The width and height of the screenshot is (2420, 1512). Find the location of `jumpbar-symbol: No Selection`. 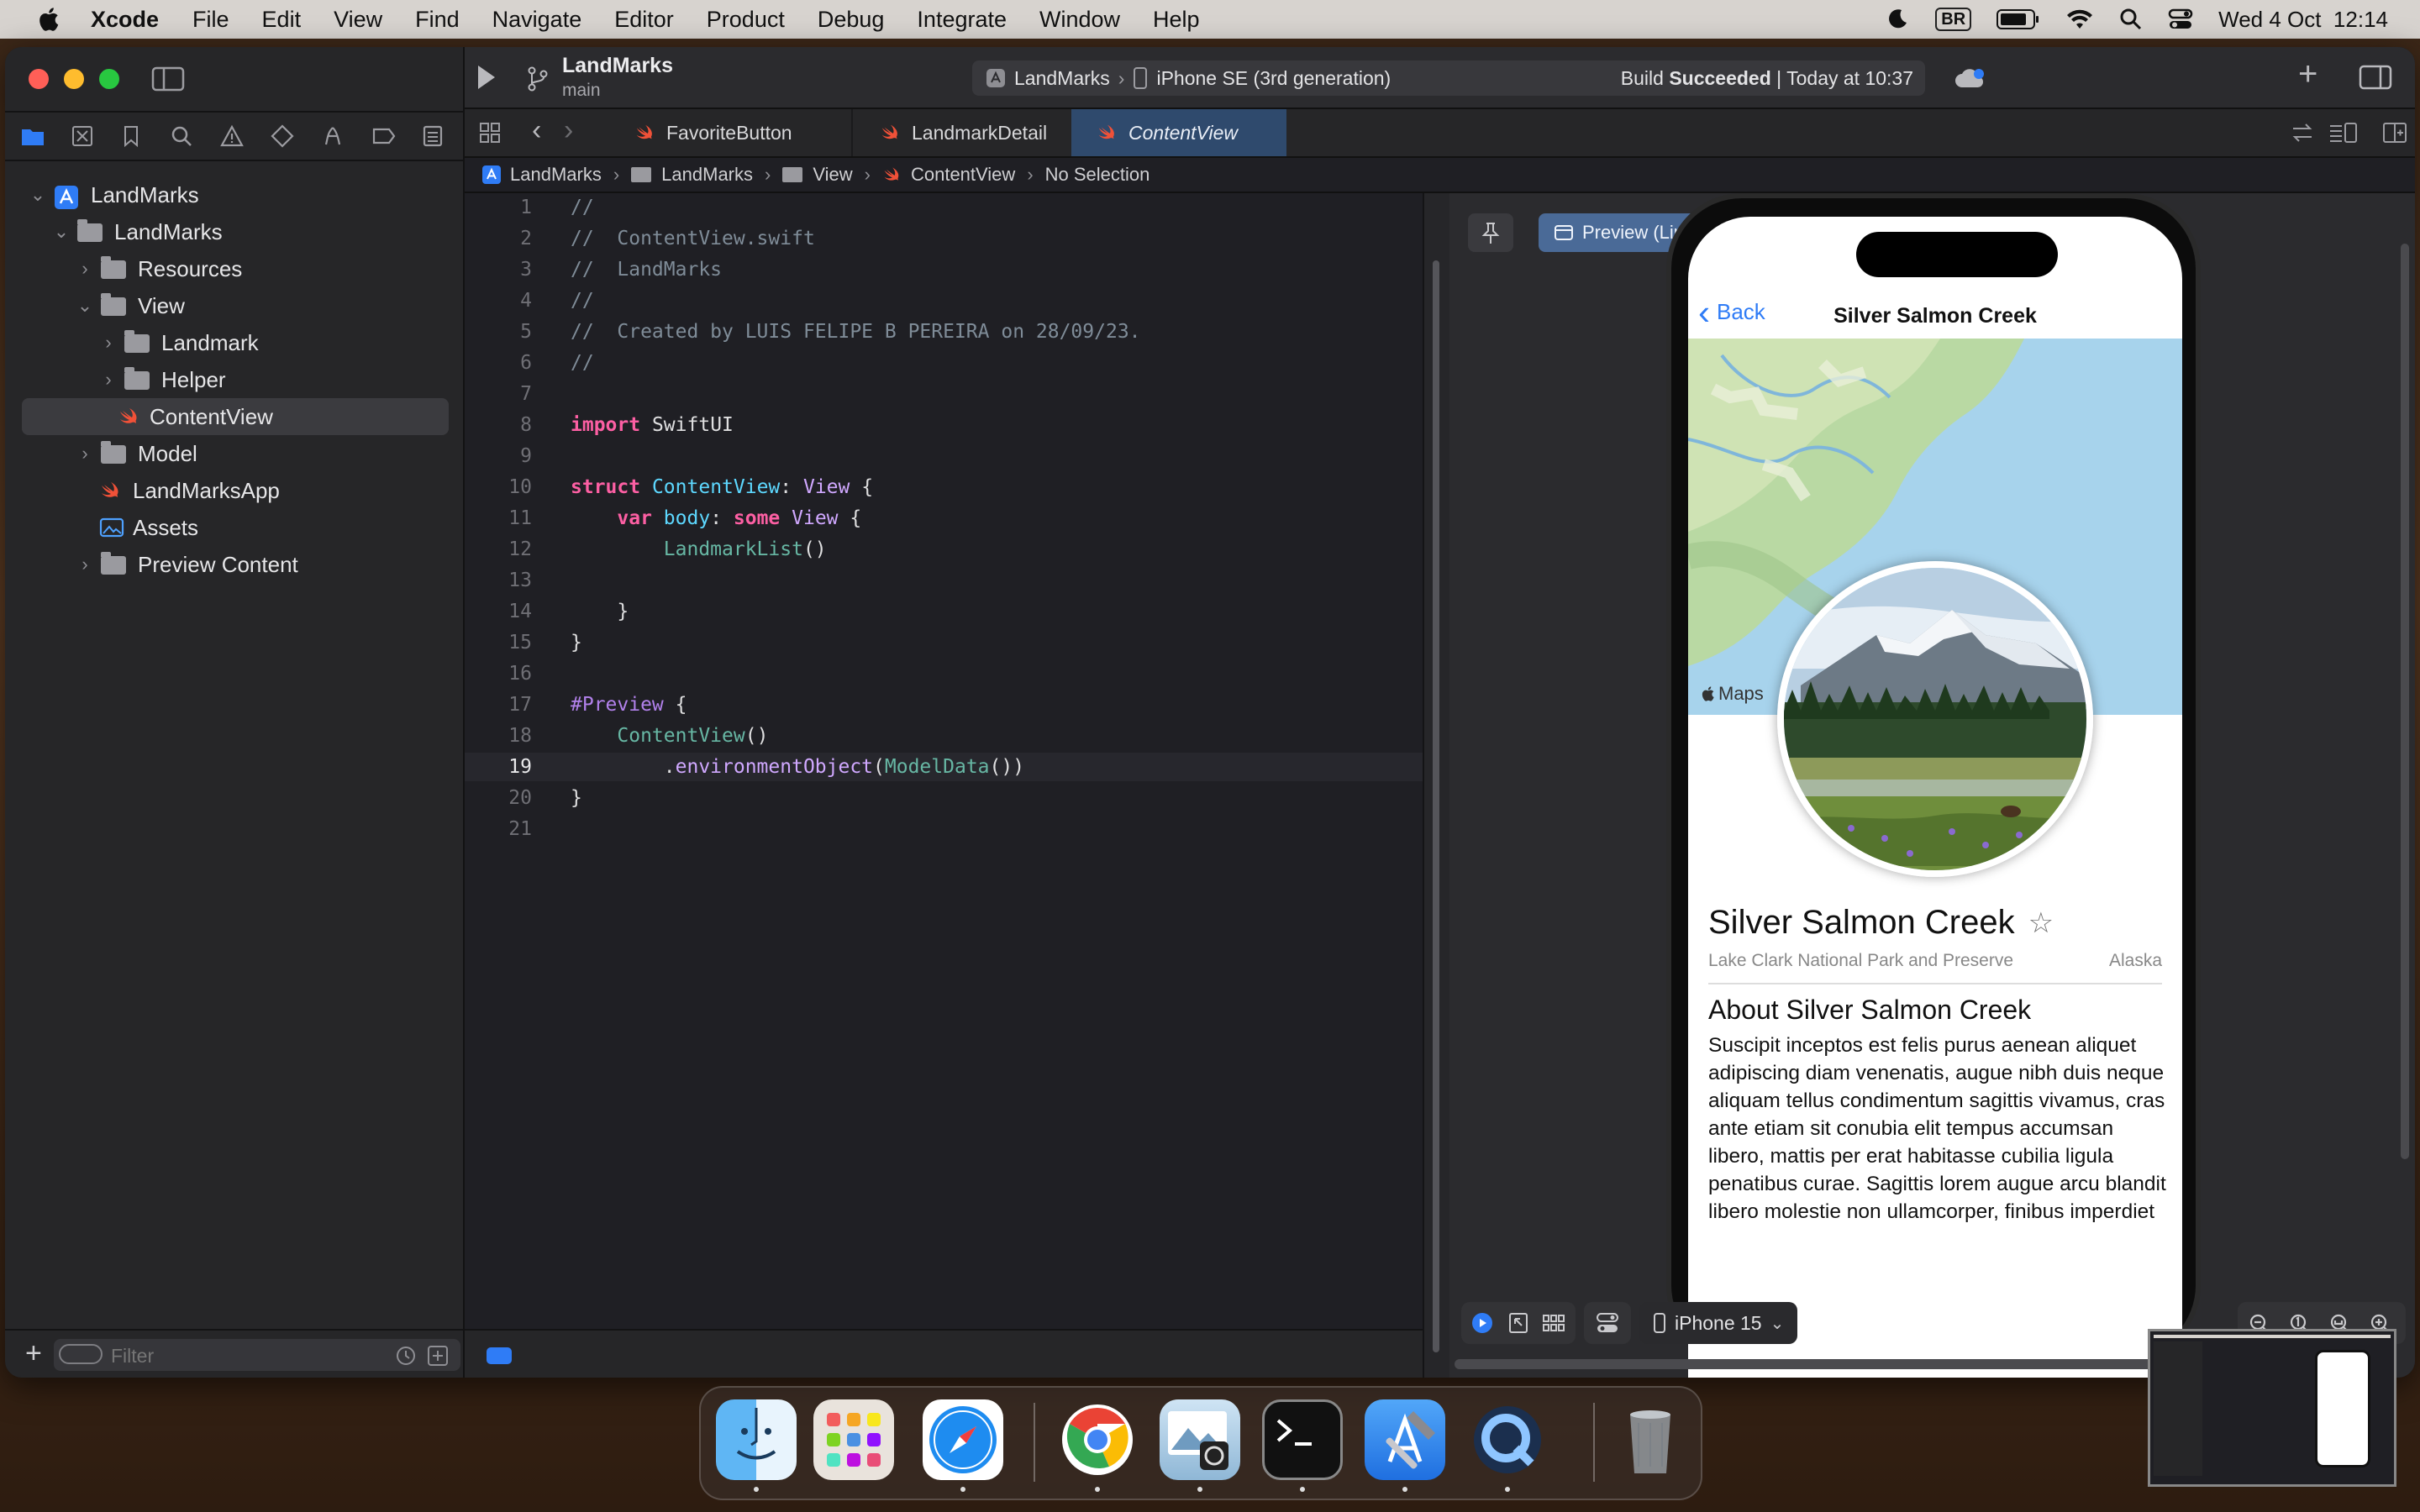

jumpbar-symbol: No Selection is located at coordinates (1097, 175).